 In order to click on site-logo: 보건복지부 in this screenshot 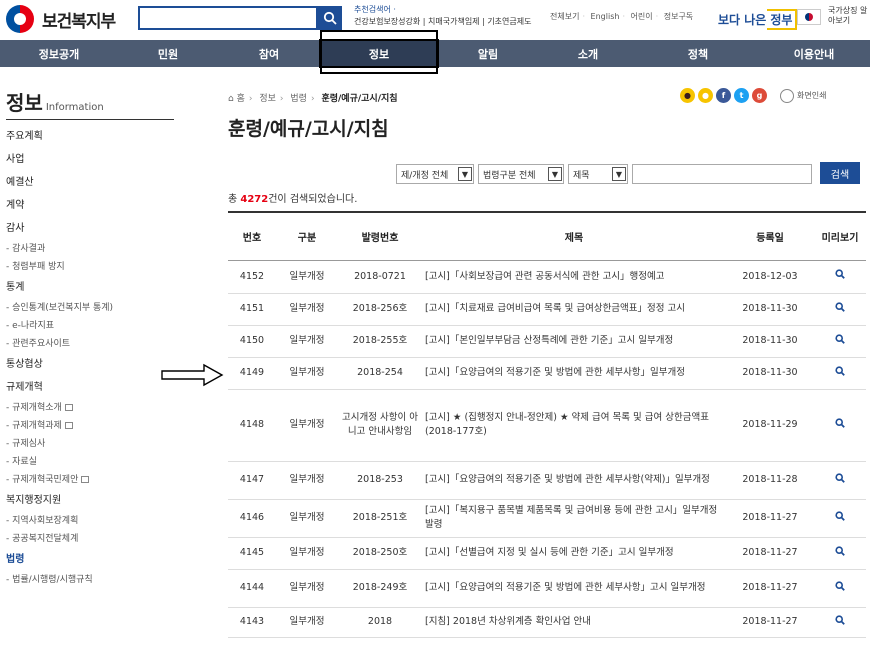, I will do `click(61, 19)`.